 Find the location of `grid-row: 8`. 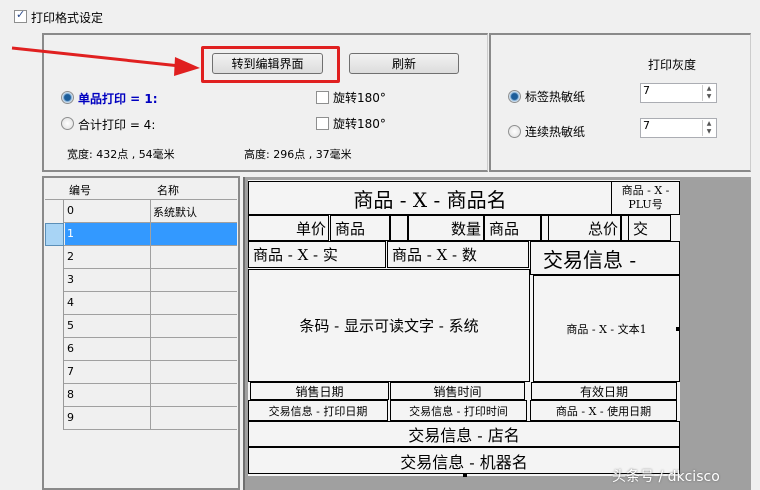

grid-row: 8 is located at coordinates (141, 395).